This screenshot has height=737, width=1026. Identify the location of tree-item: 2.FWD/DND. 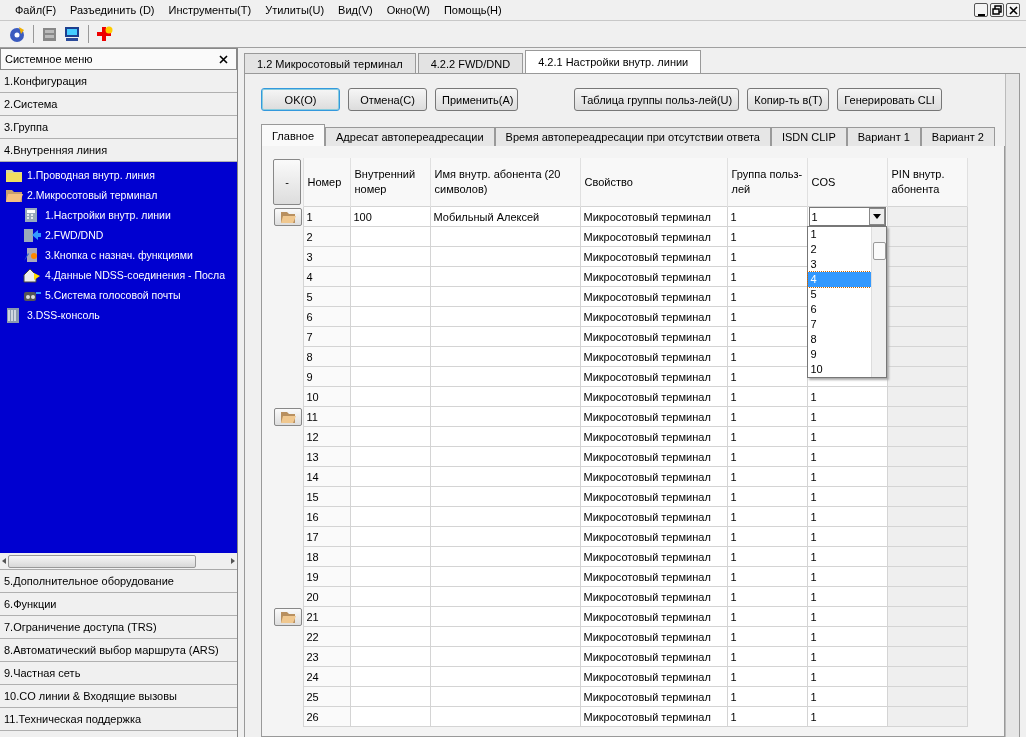
(74, 235).